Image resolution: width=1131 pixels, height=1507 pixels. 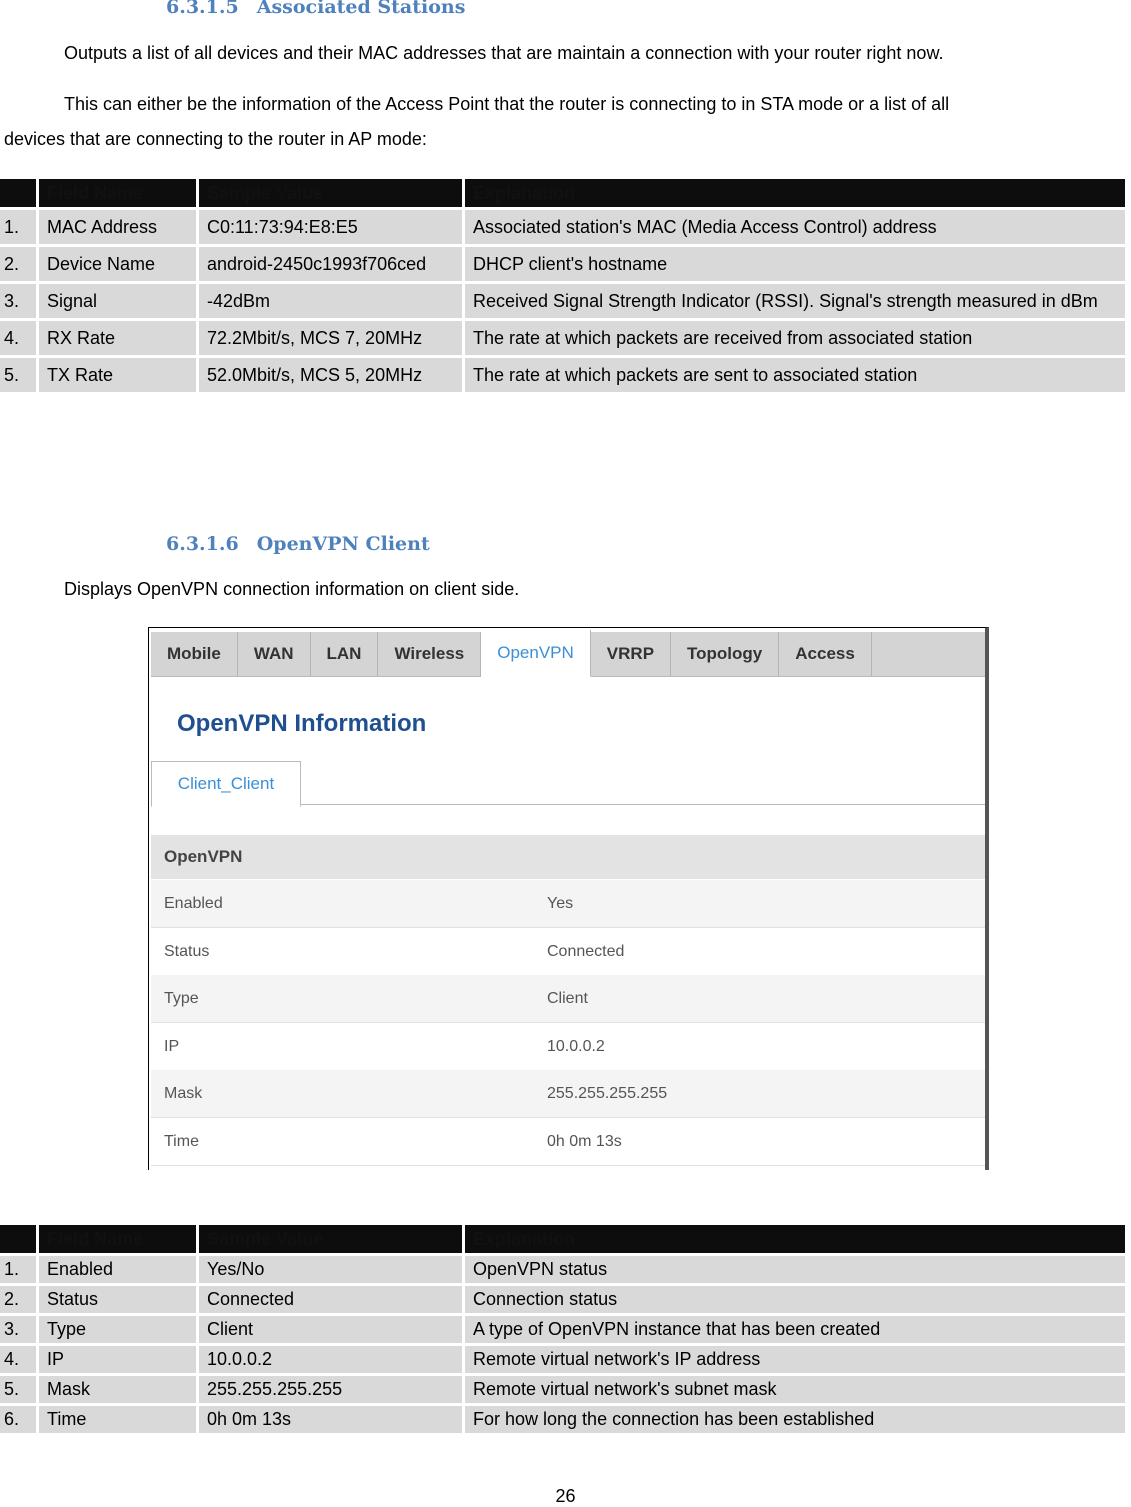 I want to click on info-key: Time, so click(x=181, y=1141).